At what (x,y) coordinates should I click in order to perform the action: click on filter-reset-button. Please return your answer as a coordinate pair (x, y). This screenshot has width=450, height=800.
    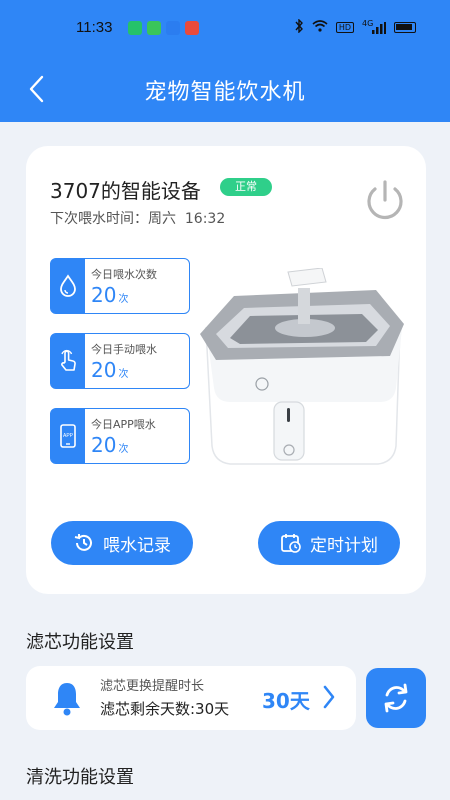
    Looking at the image, I should click on (396, 698).